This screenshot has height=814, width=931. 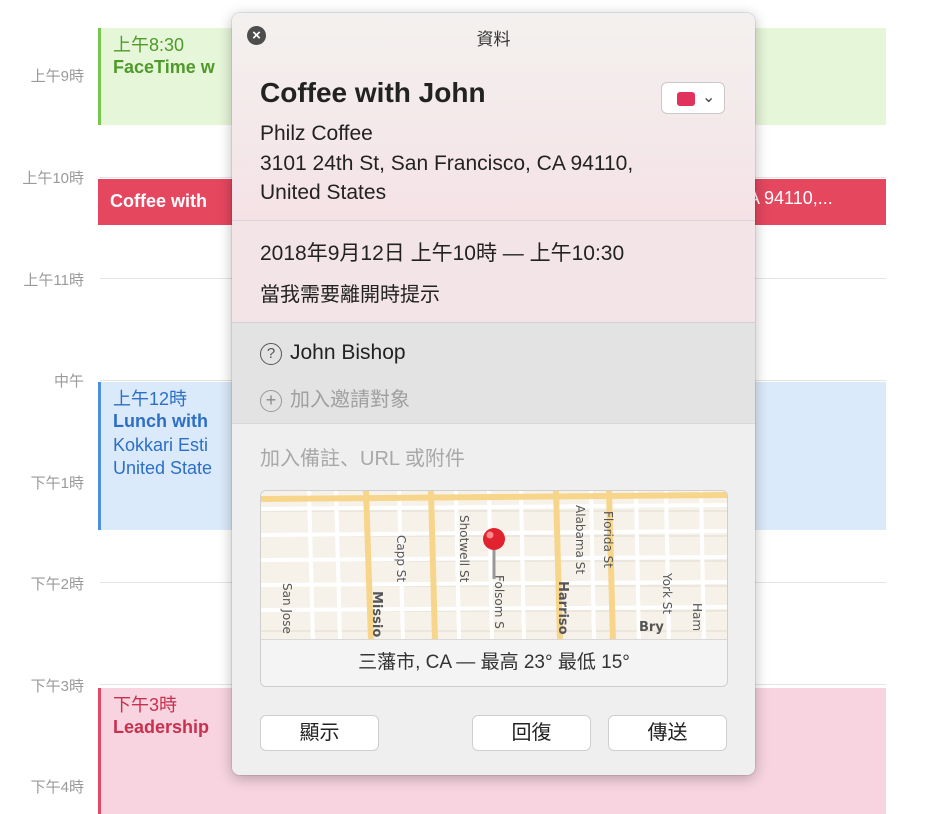 What do you see at coordinates (319, 733) in the screenshot?
I see `show-button: 顯示` at bounding box center [319, 733].